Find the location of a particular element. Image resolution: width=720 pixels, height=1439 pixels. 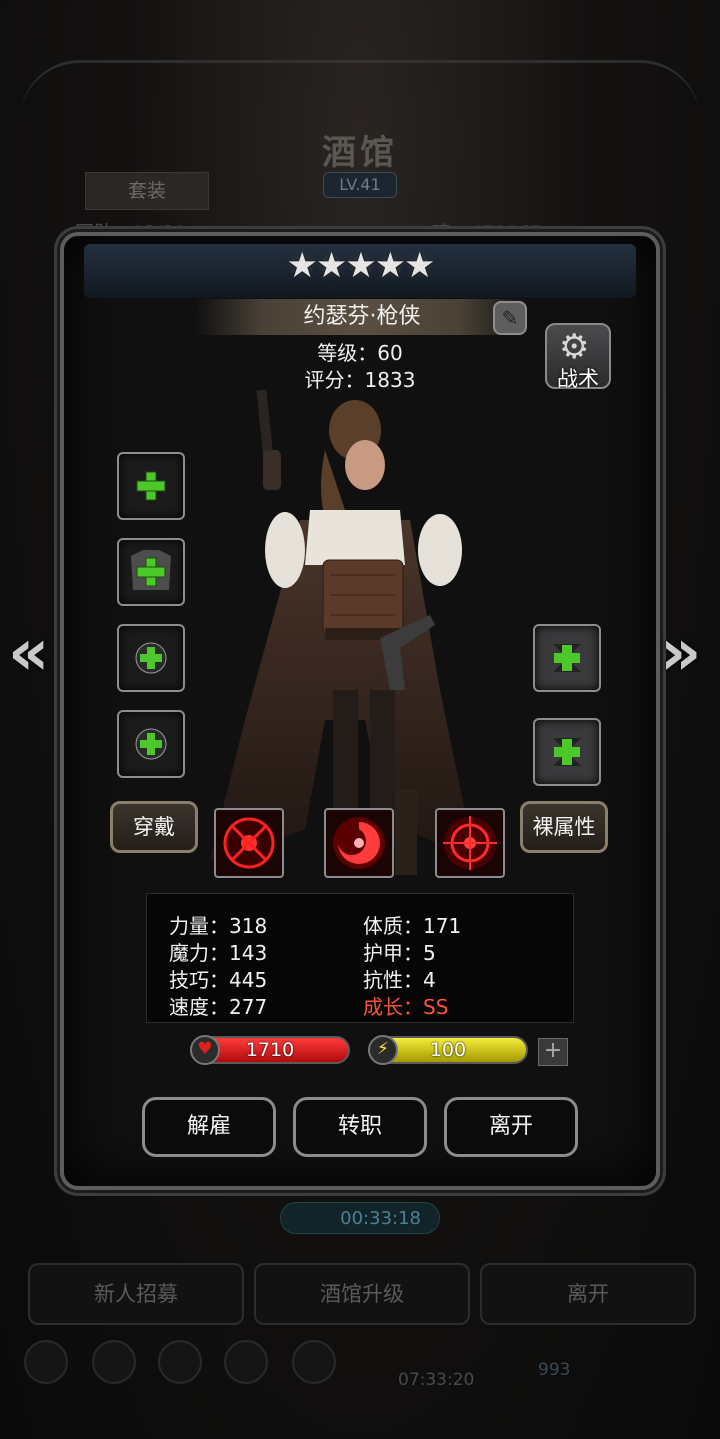

energy-value: 100 is located at coordinates (448, 1050).